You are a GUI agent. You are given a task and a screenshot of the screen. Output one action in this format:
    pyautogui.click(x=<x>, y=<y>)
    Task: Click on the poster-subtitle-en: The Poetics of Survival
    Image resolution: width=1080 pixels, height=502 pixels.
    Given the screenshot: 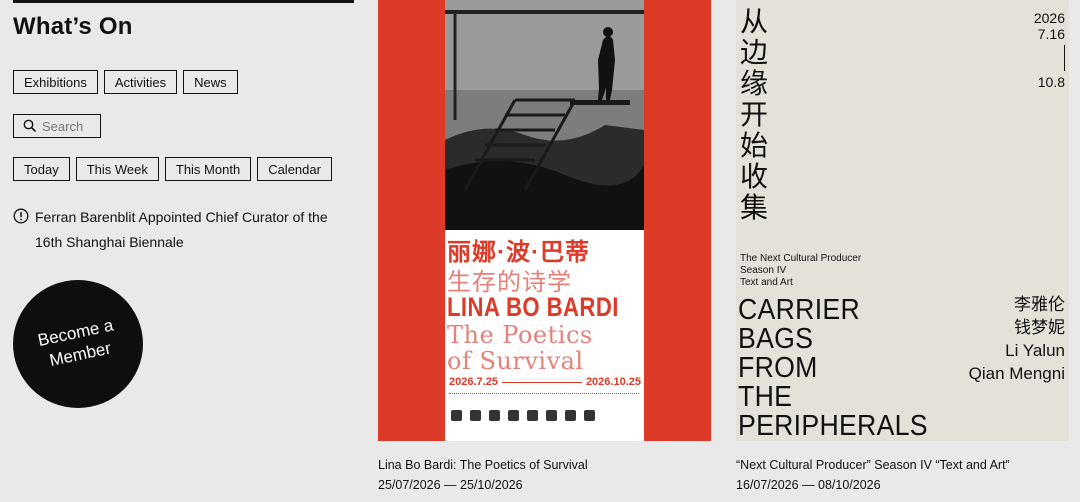 What is the action you would take?
    pyautogui.click(x=520, y=348)
    